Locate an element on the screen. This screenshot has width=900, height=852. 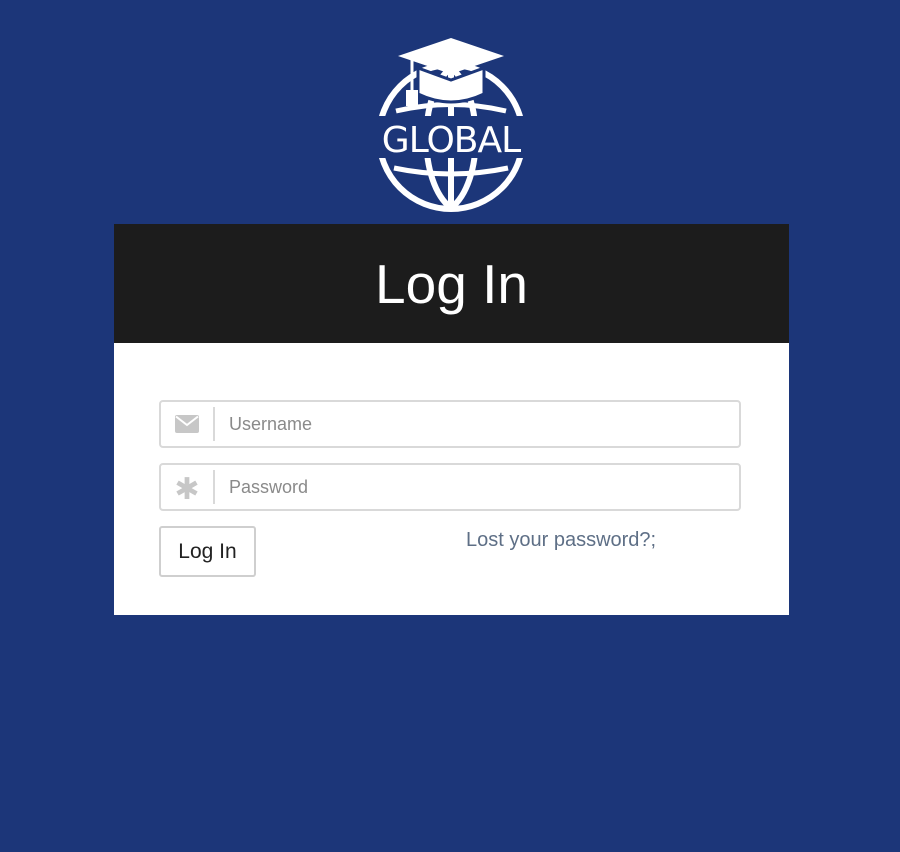
asterisk-icon: ✱ is located at coordinates (187, 489).